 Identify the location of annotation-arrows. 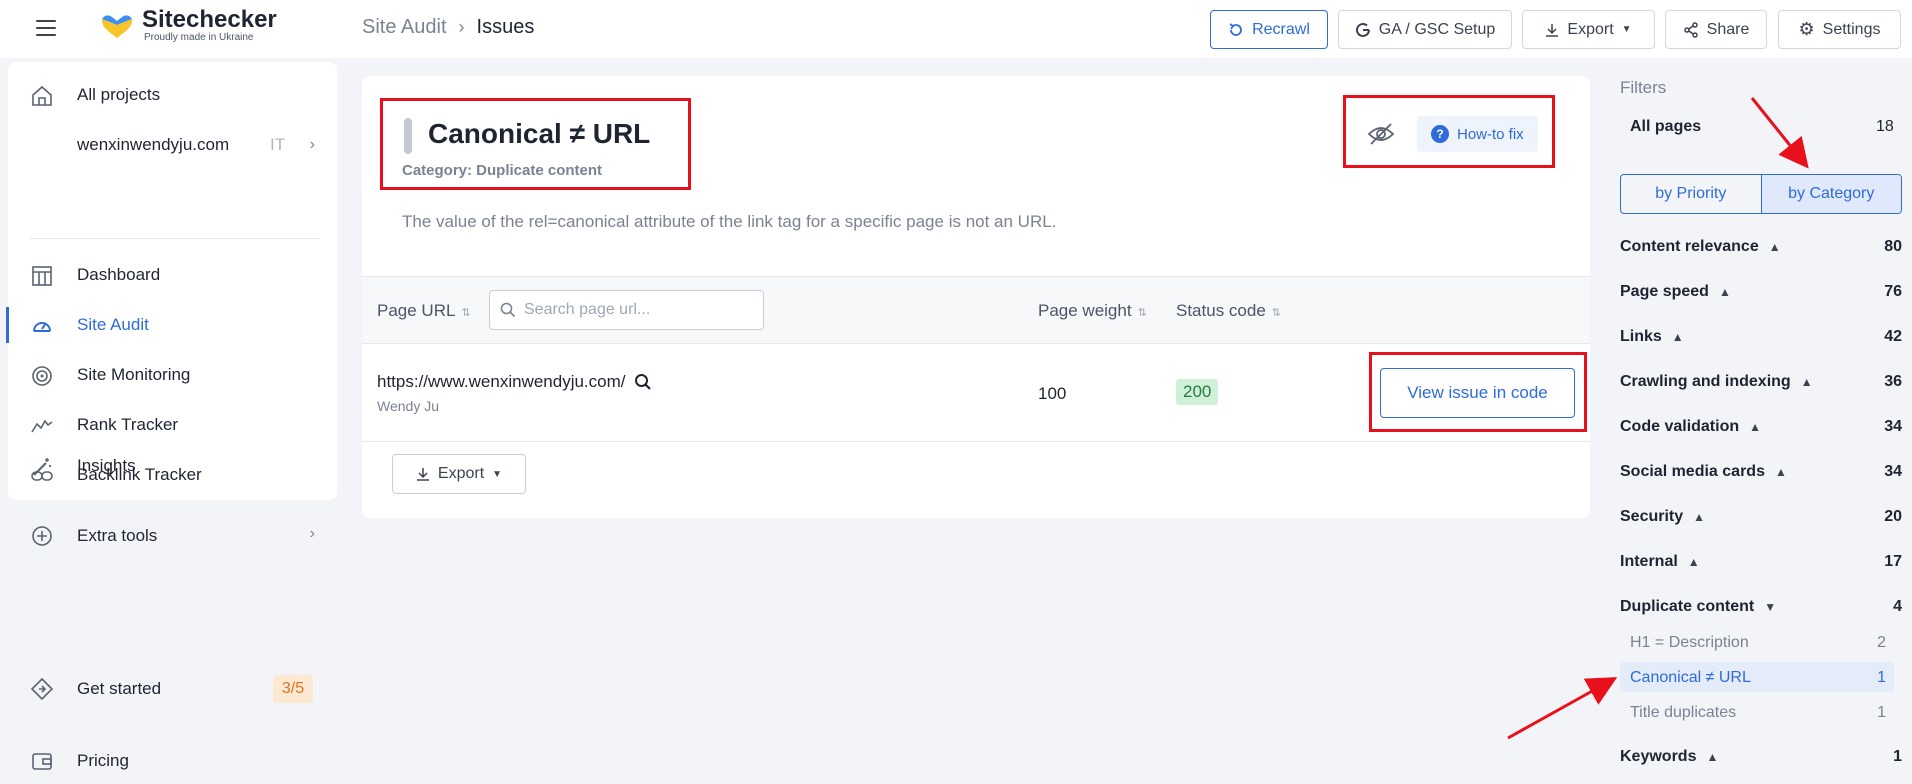
(1658, 418).